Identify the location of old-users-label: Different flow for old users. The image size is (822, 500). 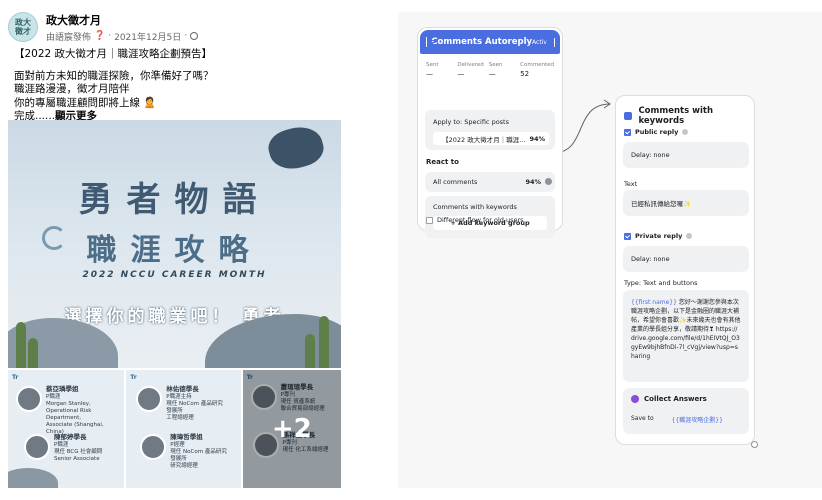
(480, 220).